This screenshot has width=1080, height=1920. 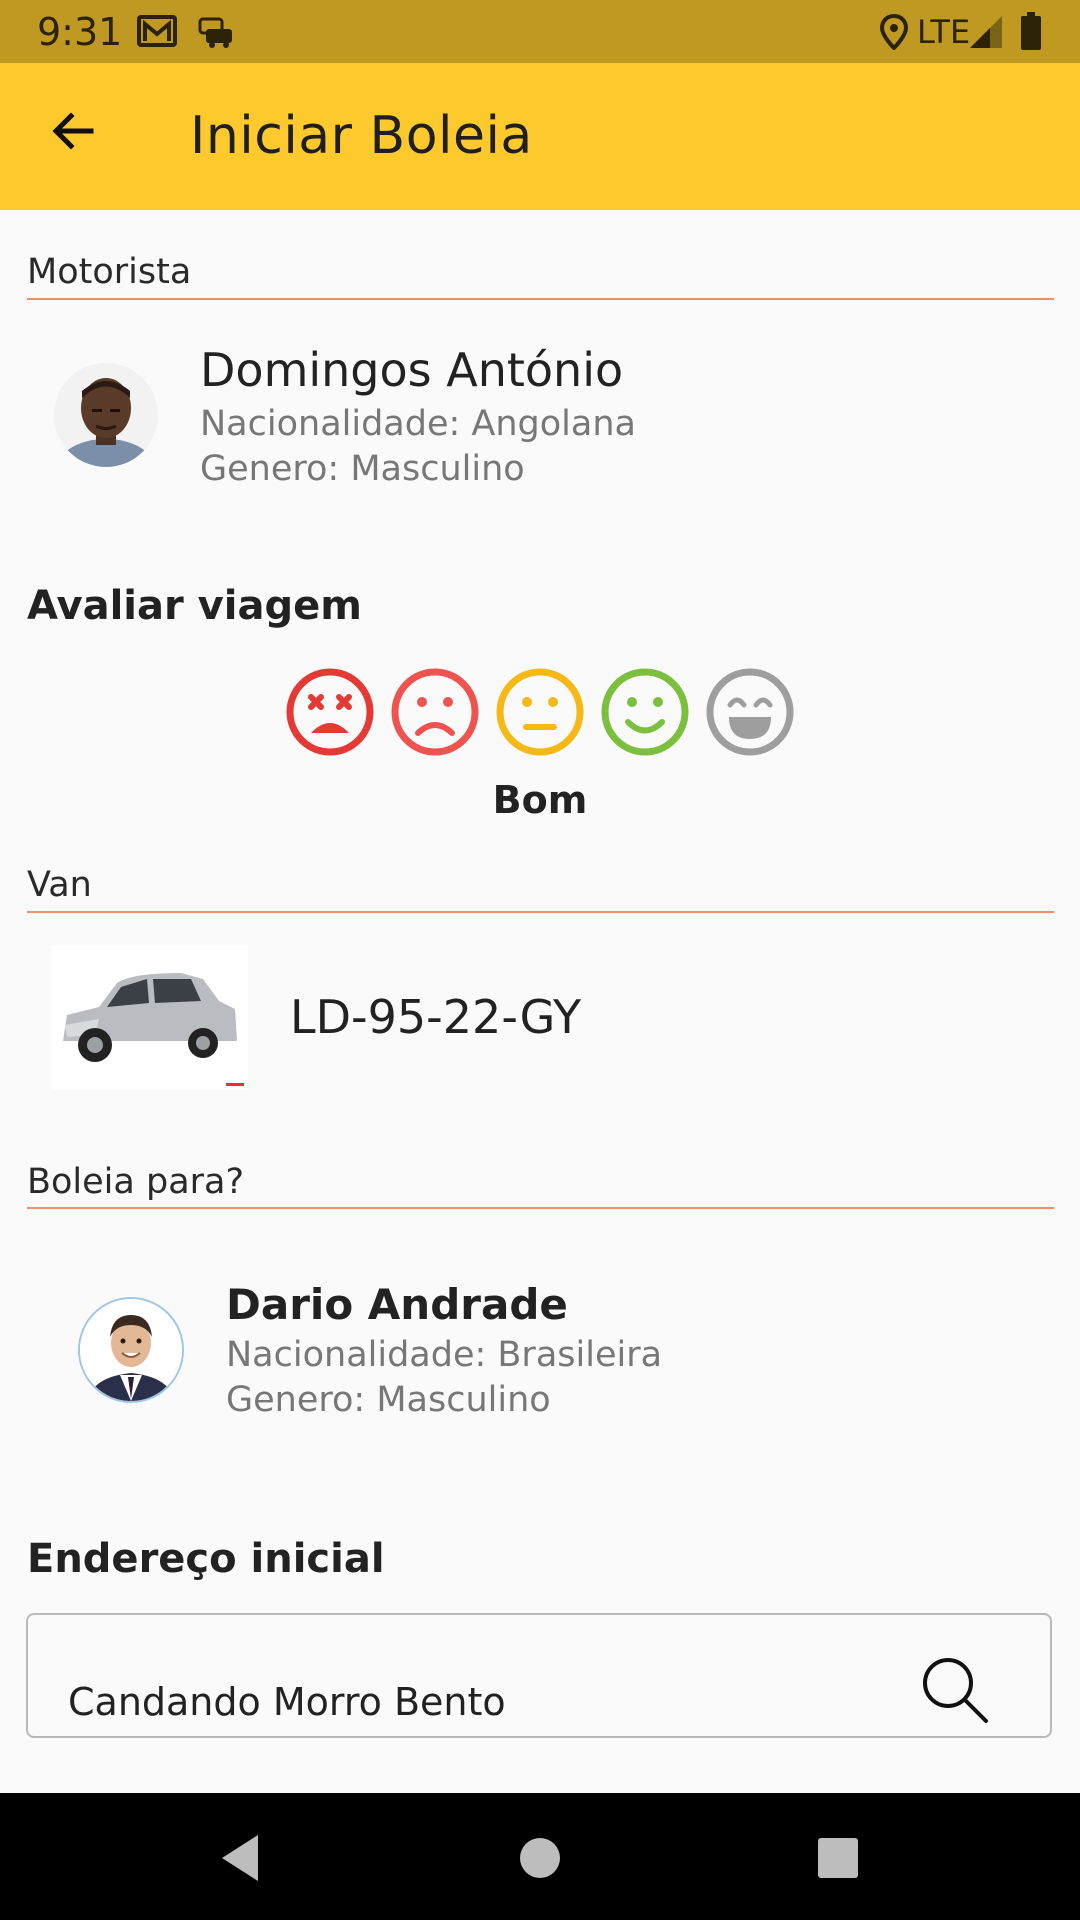 I want to click on location-icon, so click(x=894, y=32).